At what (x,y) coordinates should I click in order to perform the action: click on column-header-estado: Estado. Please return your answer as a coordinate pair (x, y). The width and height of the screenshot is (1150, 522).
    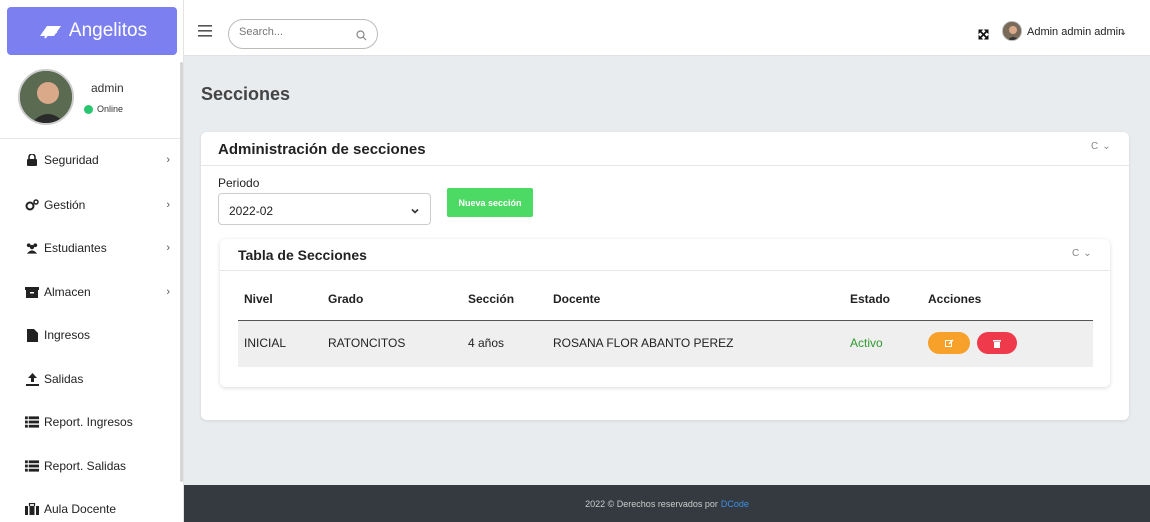
    Looking at the image, I should click on (870, 299).